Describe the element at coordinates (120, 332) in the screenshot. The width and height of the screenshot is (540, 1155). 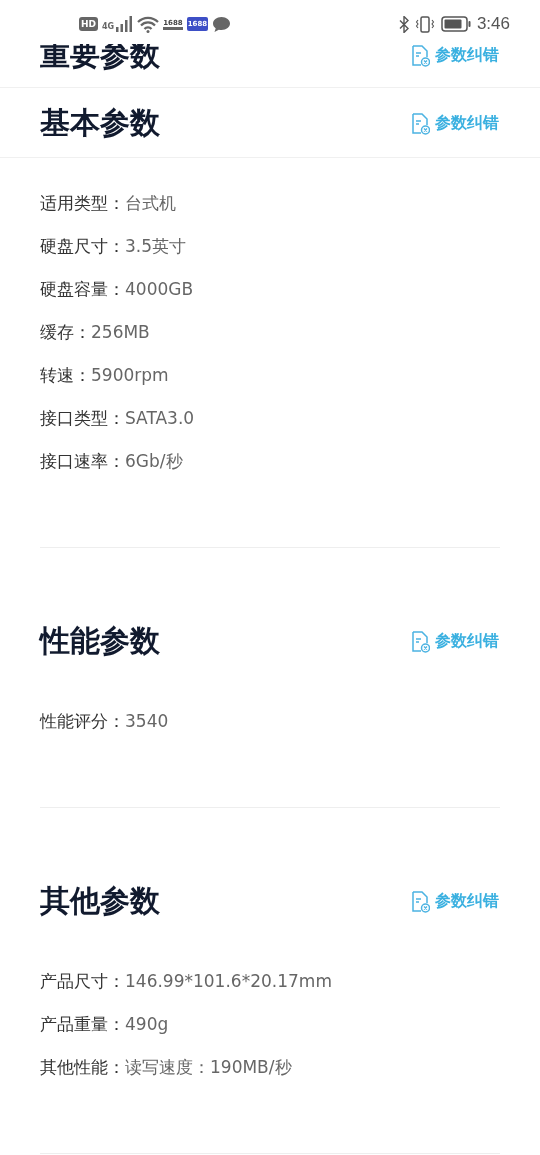
I see `param-value: 256MB` at that location.